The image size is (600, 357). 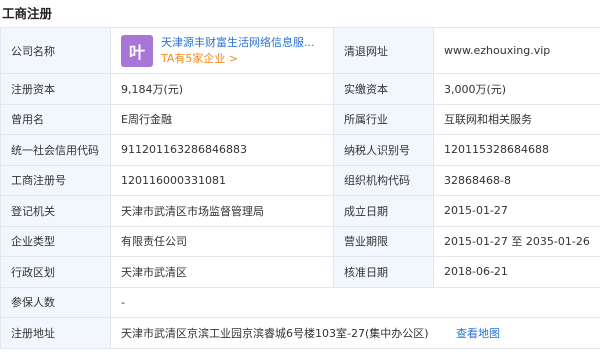 I want to click on row-label: 组织机构代码, so click(x=383, y=180).